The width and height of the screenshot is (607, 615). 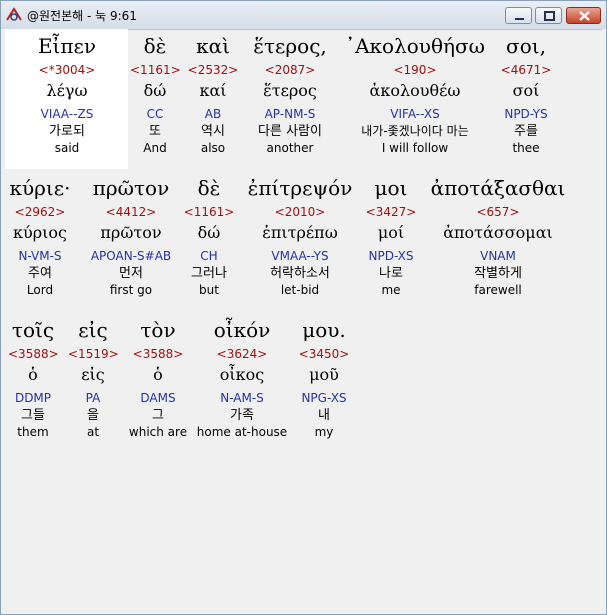 What do you see at coordinates (155, 148) in the screenshot?
I see `english-gloss: And` at bounding box center [155, 148].